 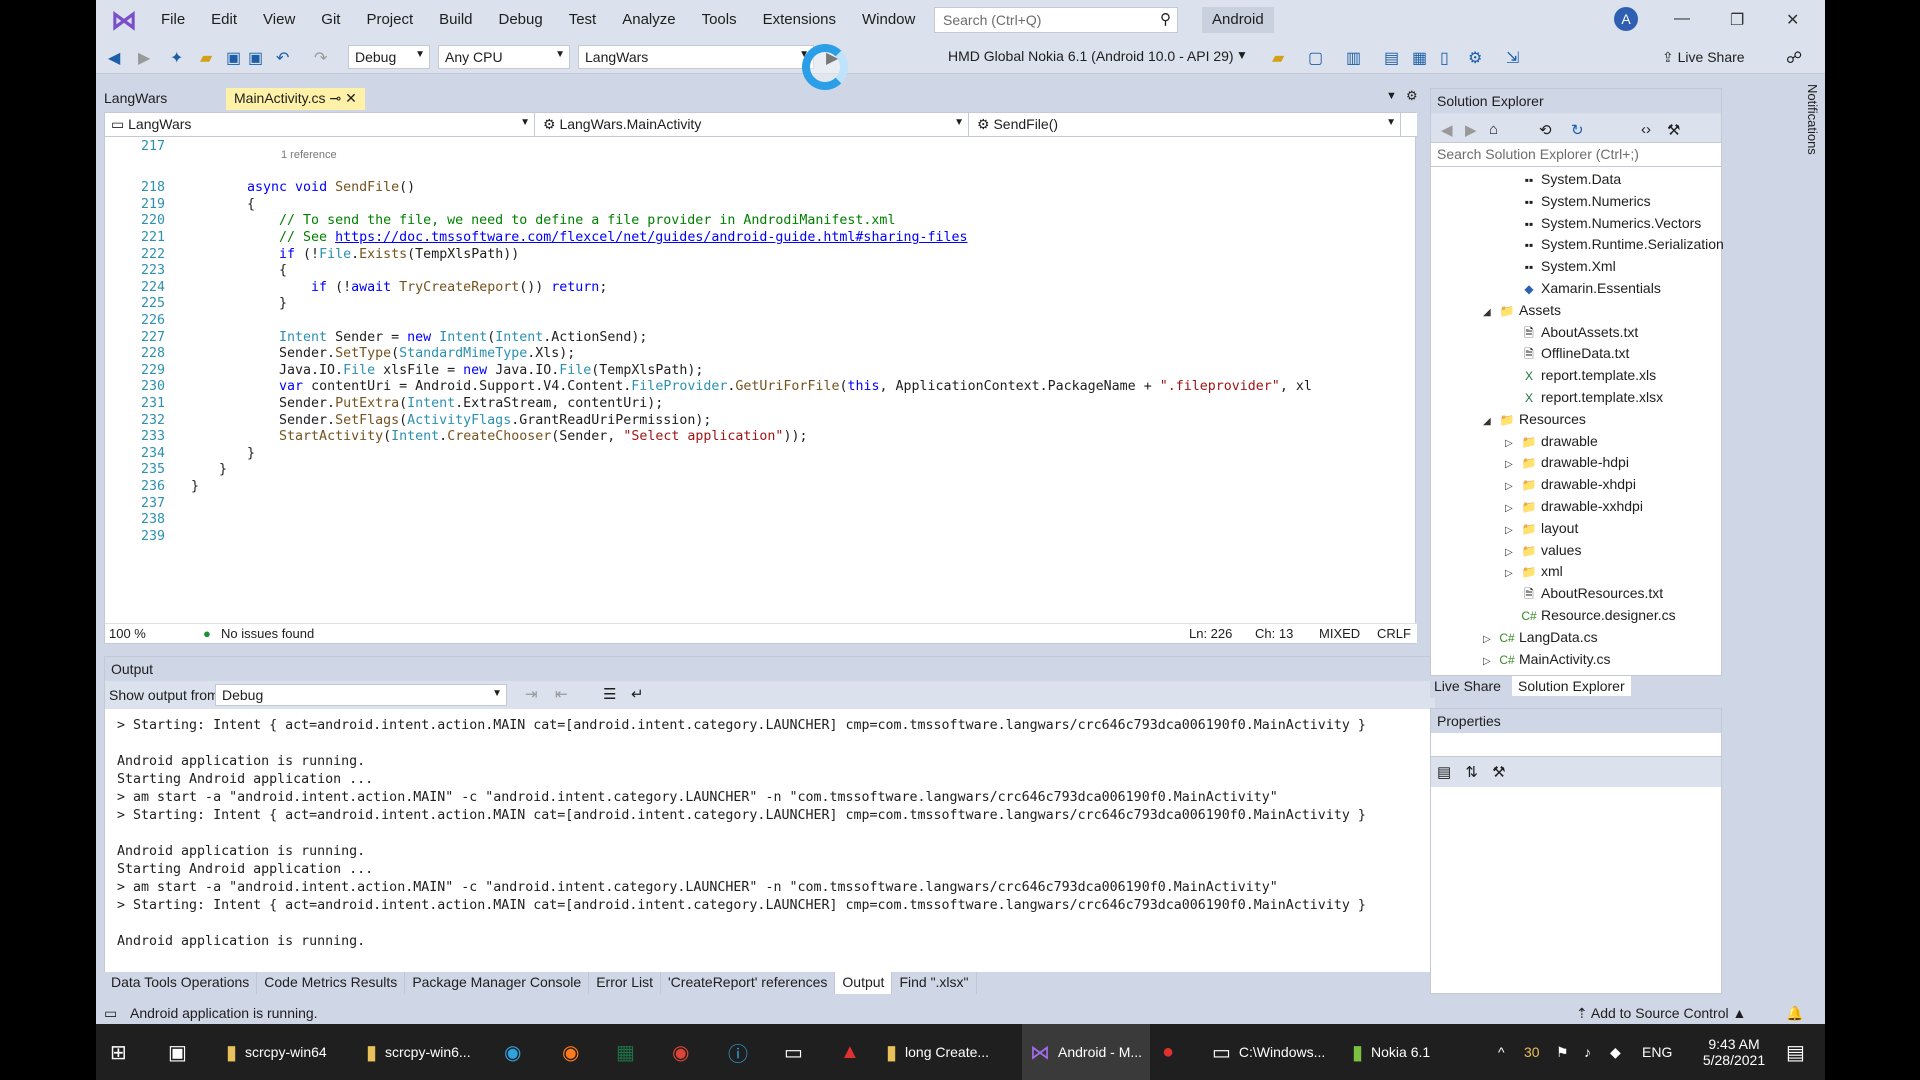 What do you see at coordinates (1584, 595) in the screenshot?
I see `solution-tree-item: 🗎 AboutResources.txt` at bounding box center [1584, 595].